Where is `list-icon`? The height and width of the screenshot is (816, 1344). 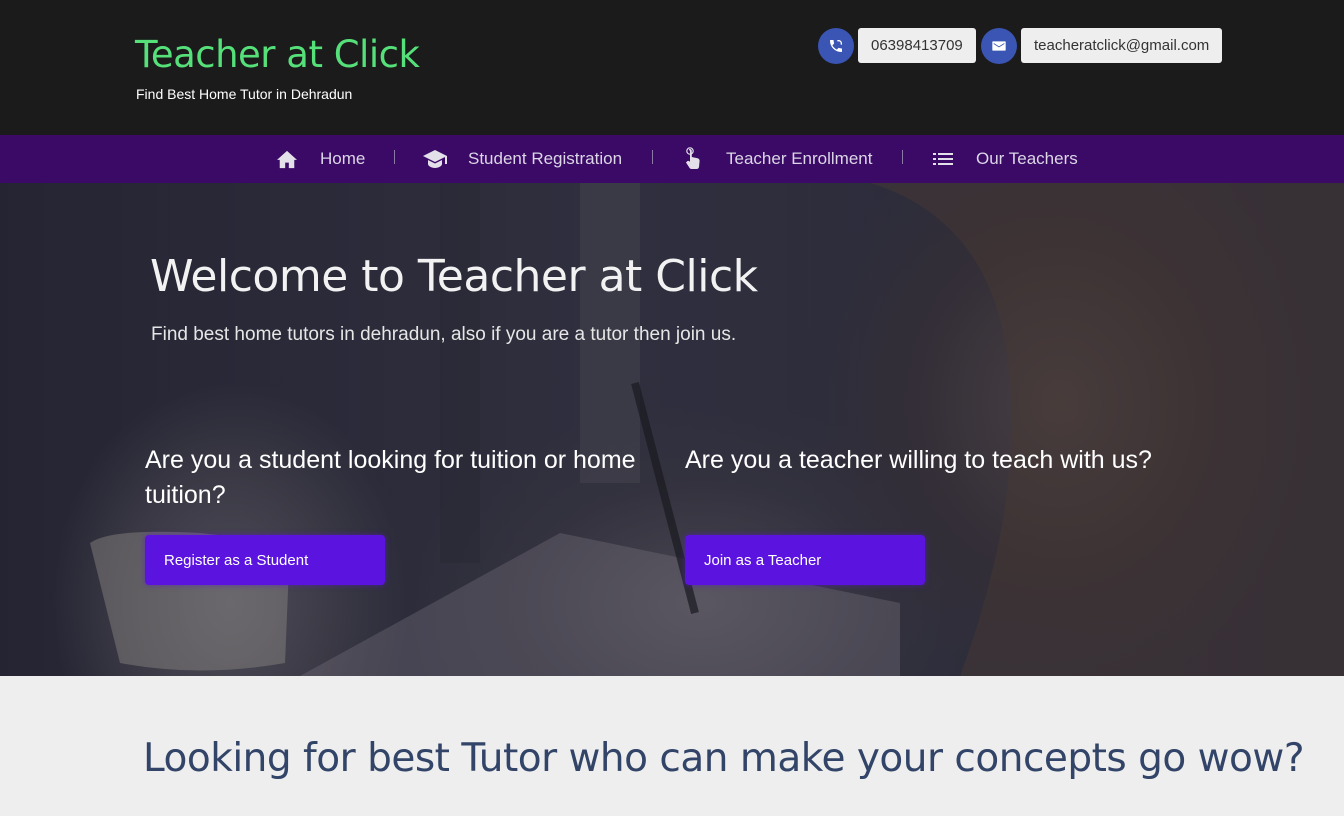
list-icon is located at coordinates (943, 159).